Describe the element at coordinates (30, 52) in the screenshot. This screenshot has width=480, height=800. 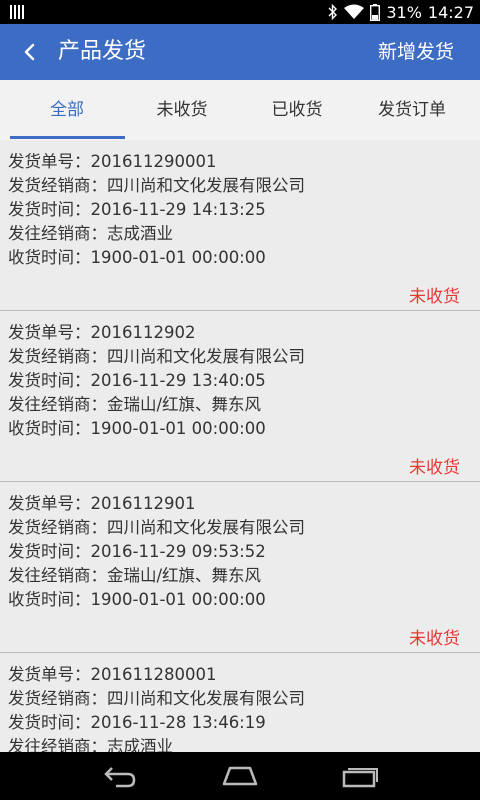
I see `chevron-left-icon` at that location.